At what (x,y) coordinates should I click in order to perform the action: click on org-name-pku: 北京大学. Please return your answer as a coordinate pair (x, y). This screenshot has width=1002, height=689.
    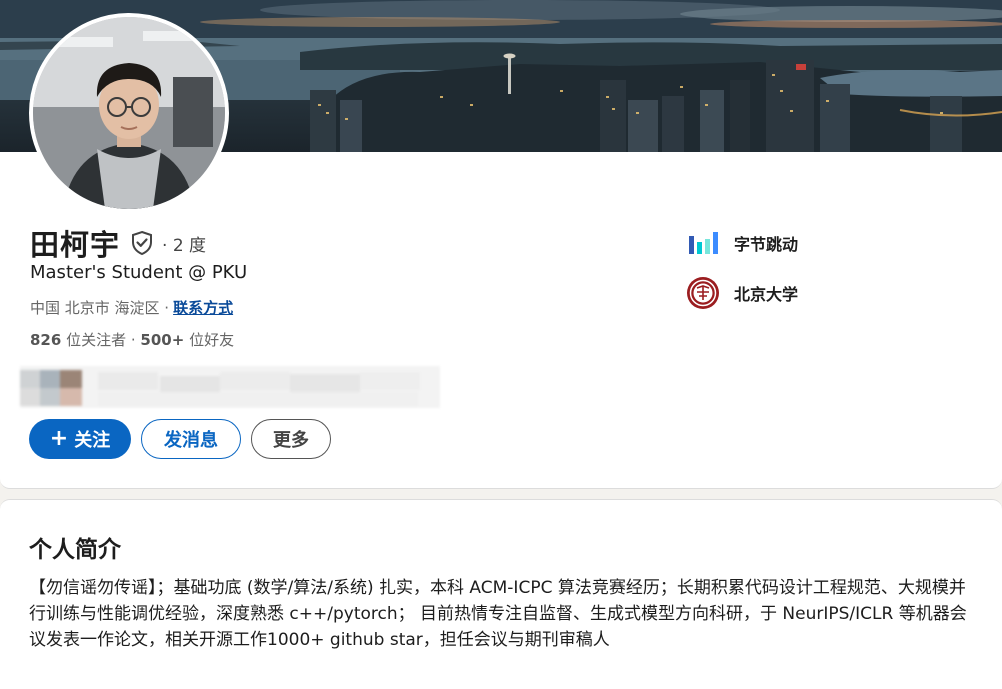
    Looking at the image, I should click on (766, 294).